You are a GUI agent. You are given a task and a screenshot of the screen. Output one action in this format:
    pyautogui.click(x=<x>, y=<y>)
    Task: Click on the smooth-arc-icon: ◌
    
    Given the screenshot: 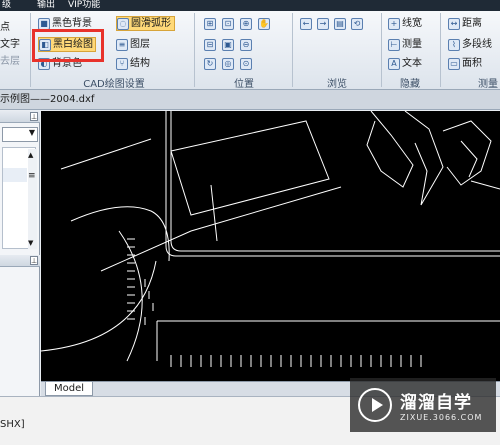 What is the action you would take?
    pyautogui.click(x=123, y=23)
    